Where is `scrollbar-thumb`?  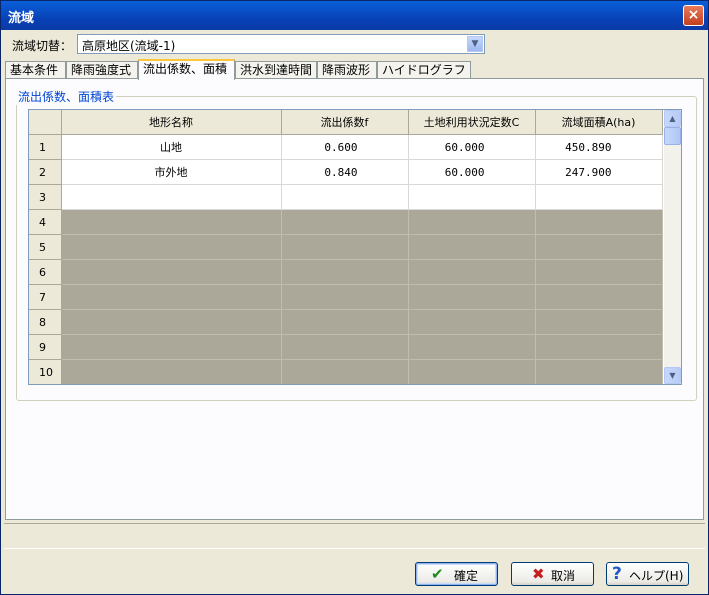 scrollbar-thumb is located at coordinates (672, 136).